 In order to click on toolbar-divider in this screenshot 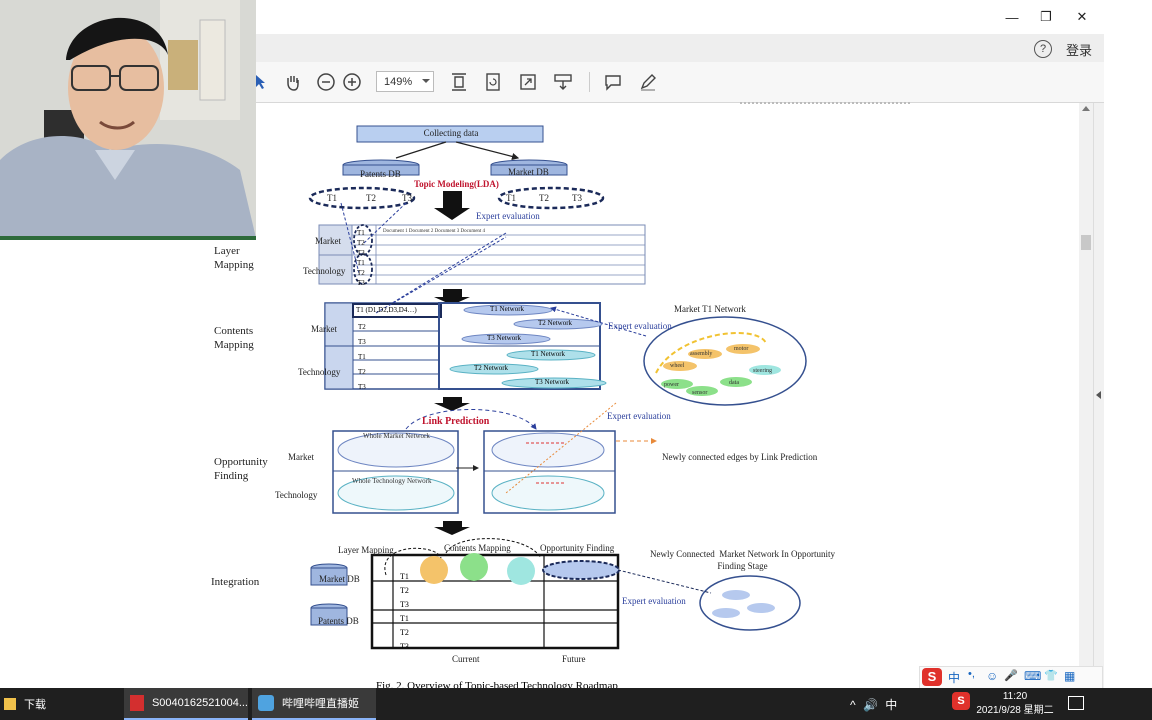, I will do `click(589, 82)`.